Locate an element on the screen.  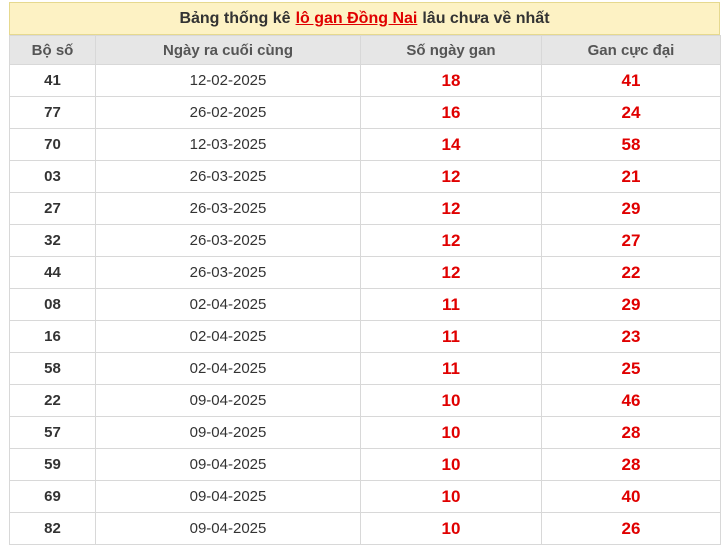
cell-gan-cuc-dai: 27 is located at coordinates (631, 240).